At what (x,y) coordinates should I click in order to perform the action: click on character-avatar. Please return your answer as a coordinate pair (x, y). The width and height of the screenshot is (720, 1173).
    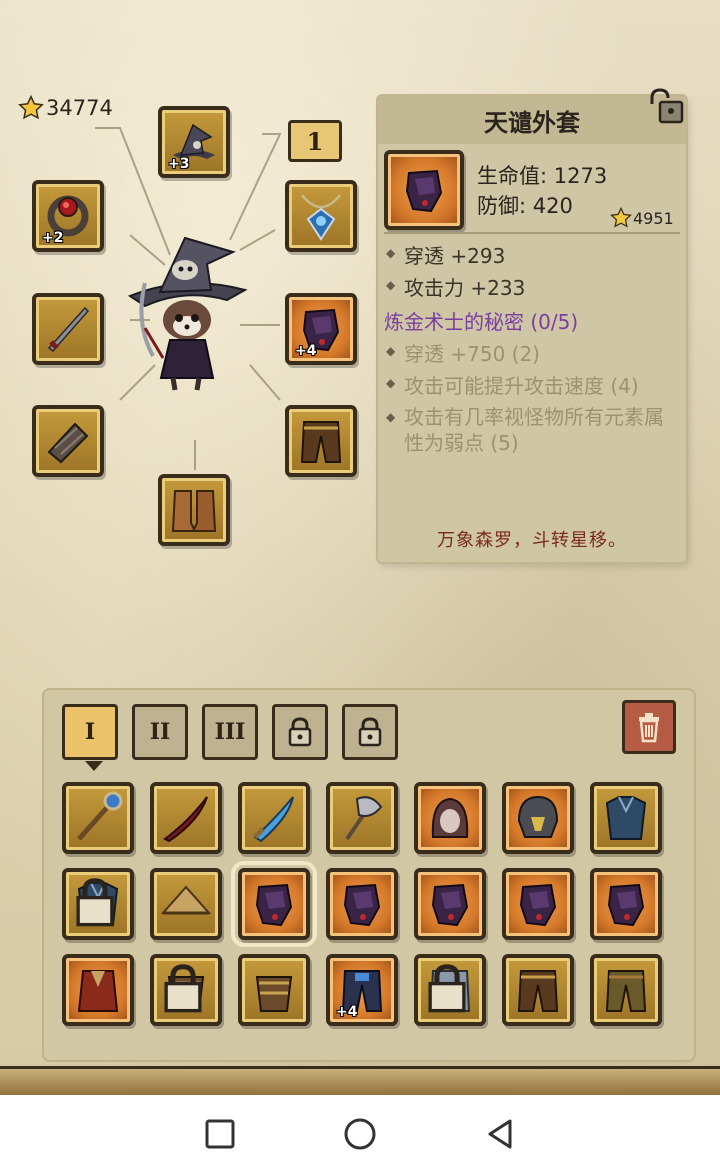
    Looking at the image, I should click on (187, 313).